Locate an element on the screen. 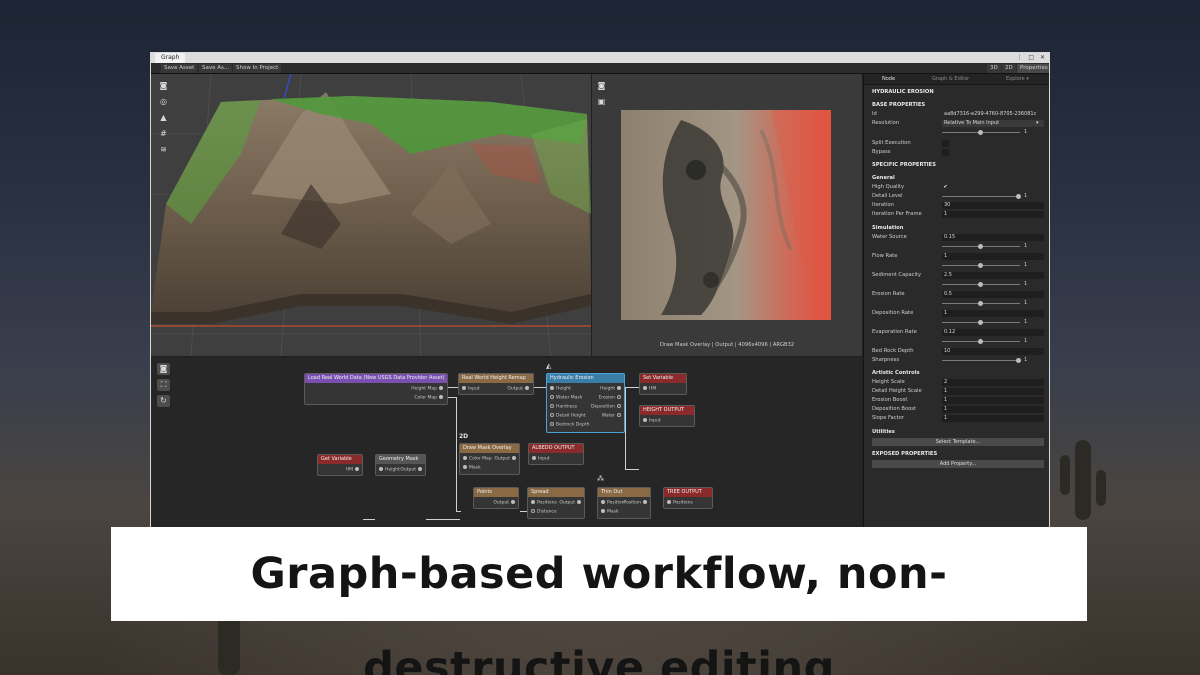  sharpness-slider: 1 is located at coordinates (989, 360).